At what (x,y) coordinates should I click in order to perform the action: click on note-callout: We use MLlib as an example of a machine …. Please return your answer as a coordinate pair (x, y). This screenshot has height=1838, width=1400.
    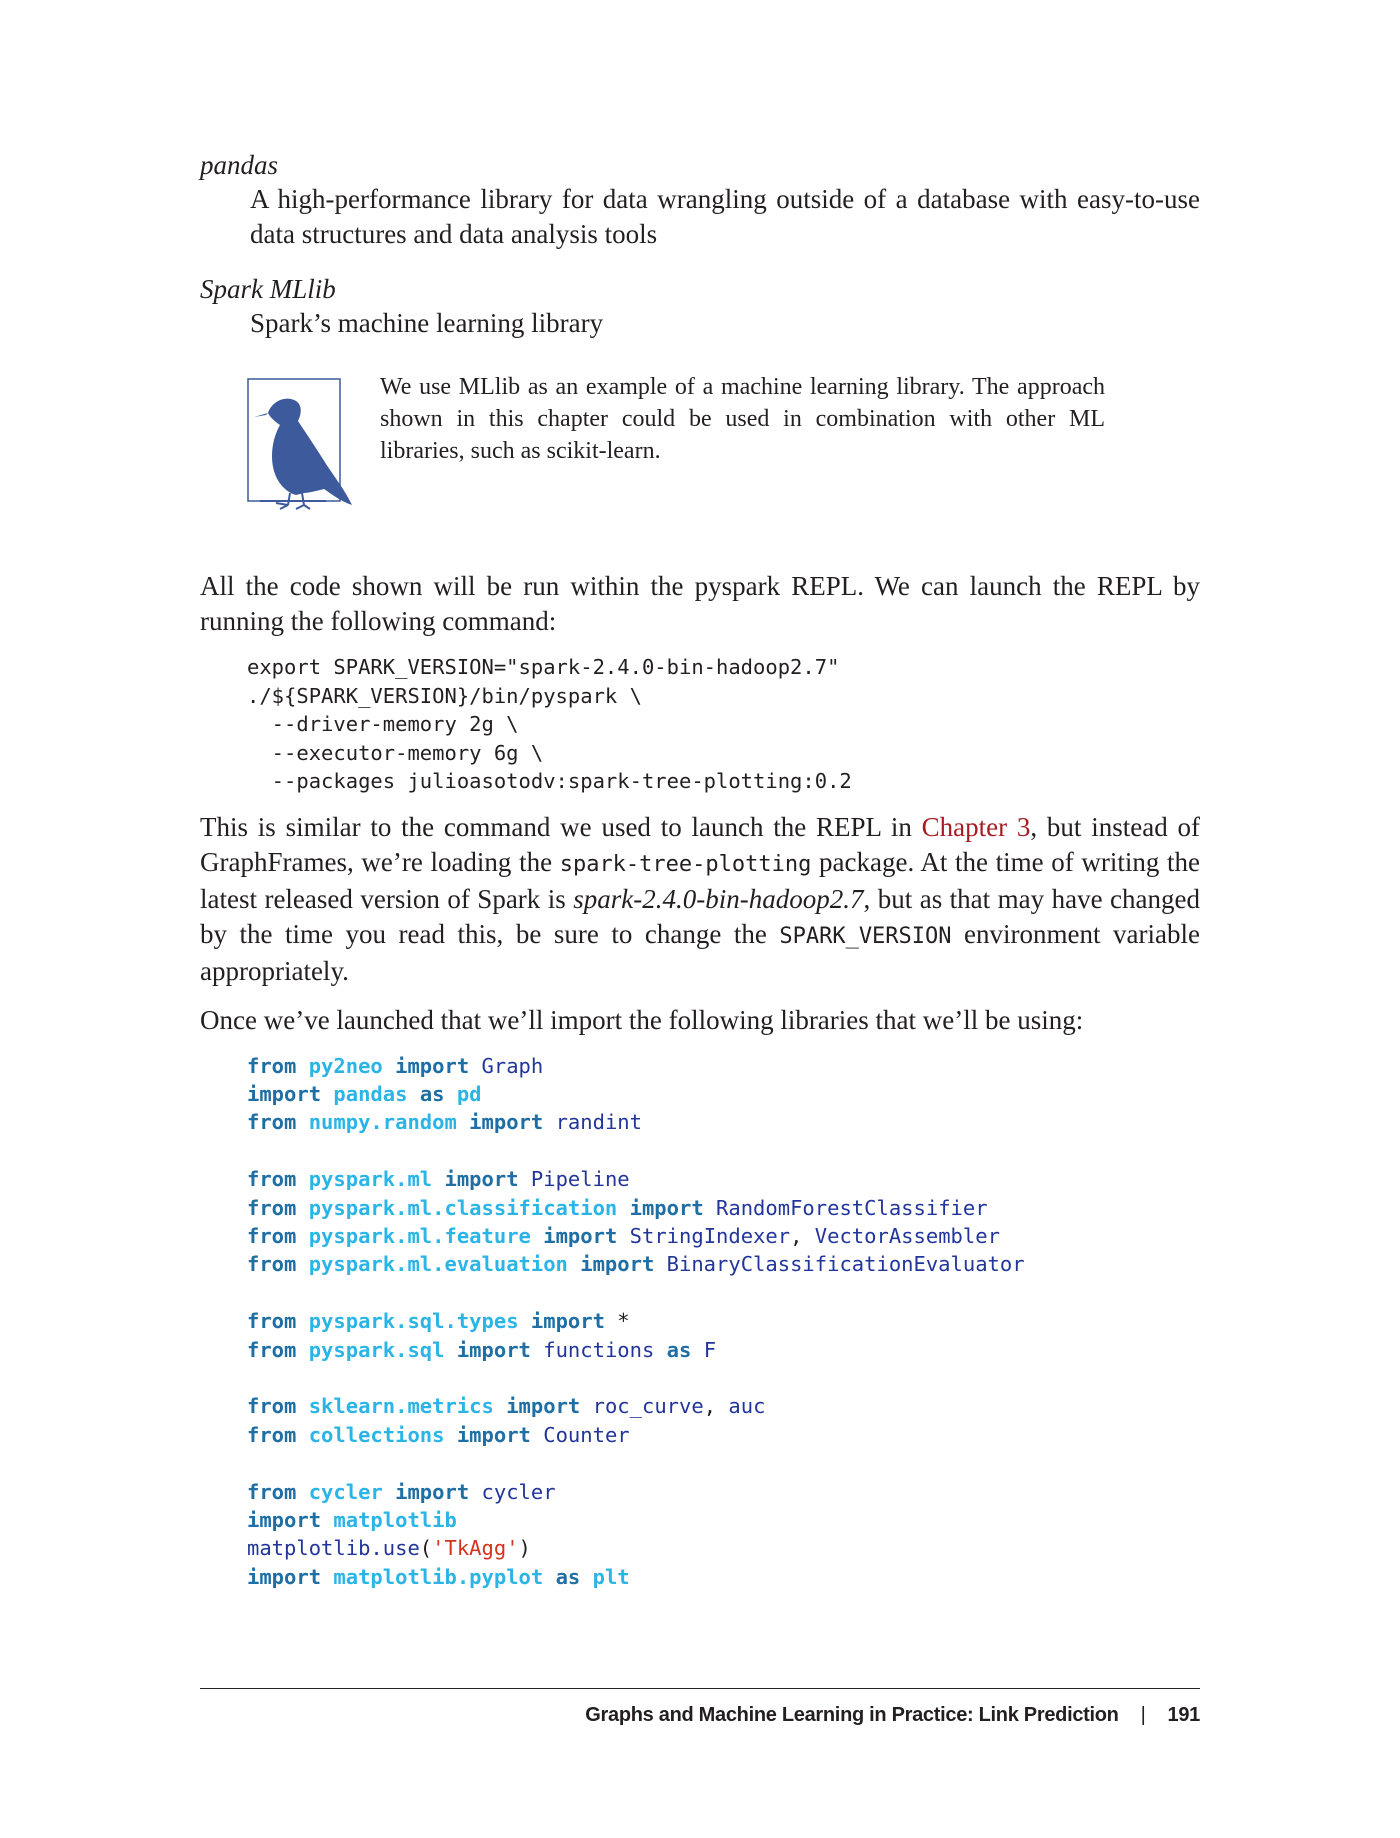
    Looking at the image, I should click on (700, 441).